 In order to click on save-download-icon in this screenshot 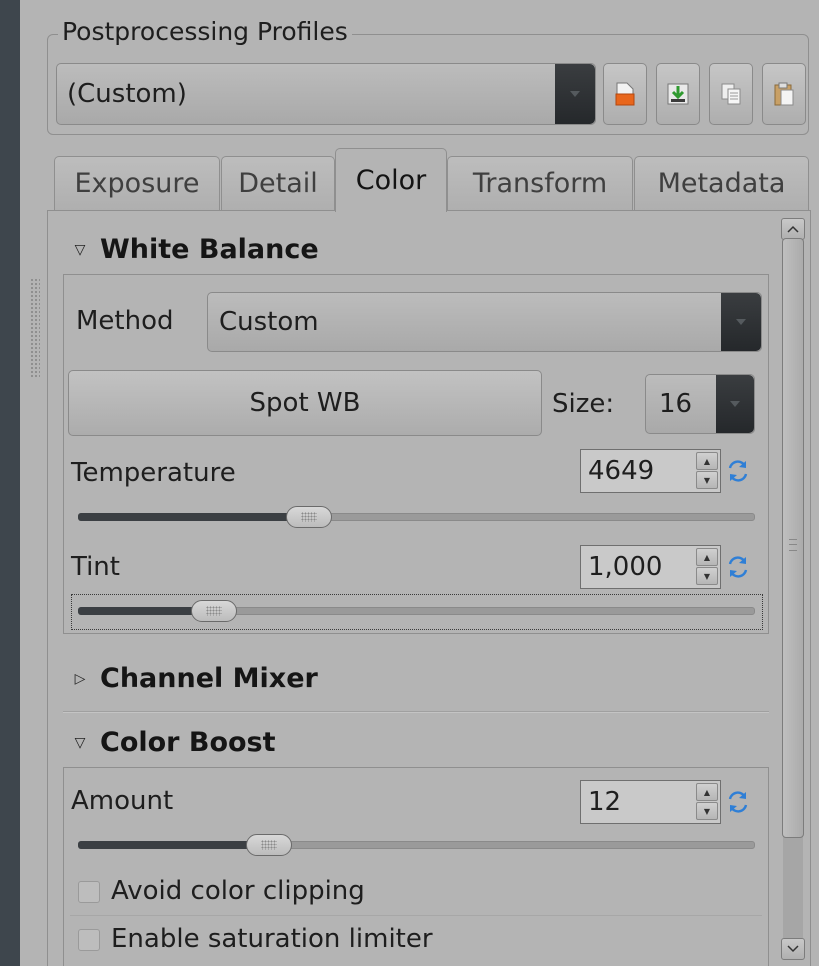, I will do `click(678, 94)`.